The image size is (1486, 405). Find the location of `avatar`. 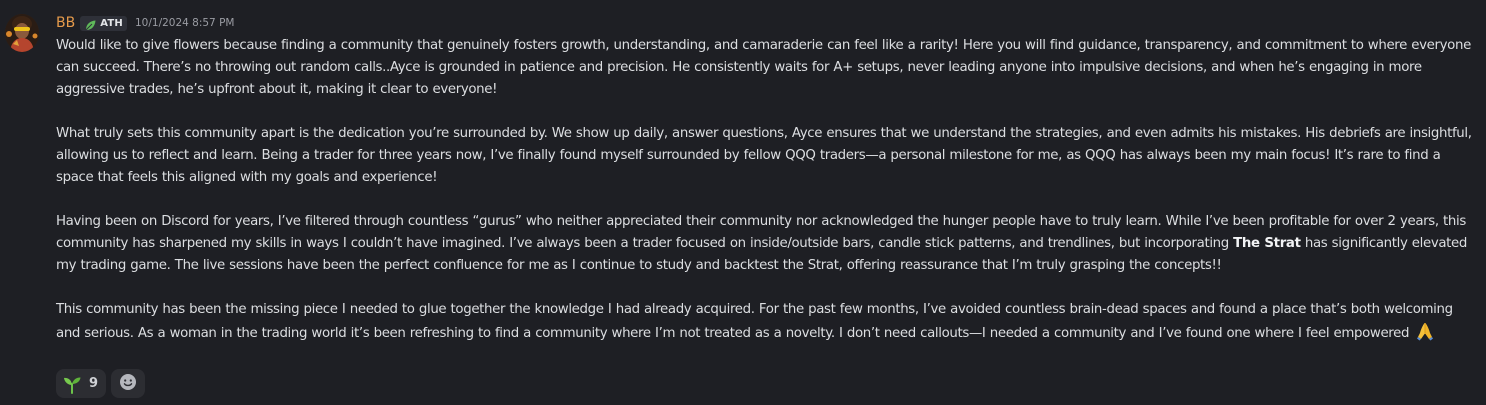

avatar is located at coordinates (22, 33).